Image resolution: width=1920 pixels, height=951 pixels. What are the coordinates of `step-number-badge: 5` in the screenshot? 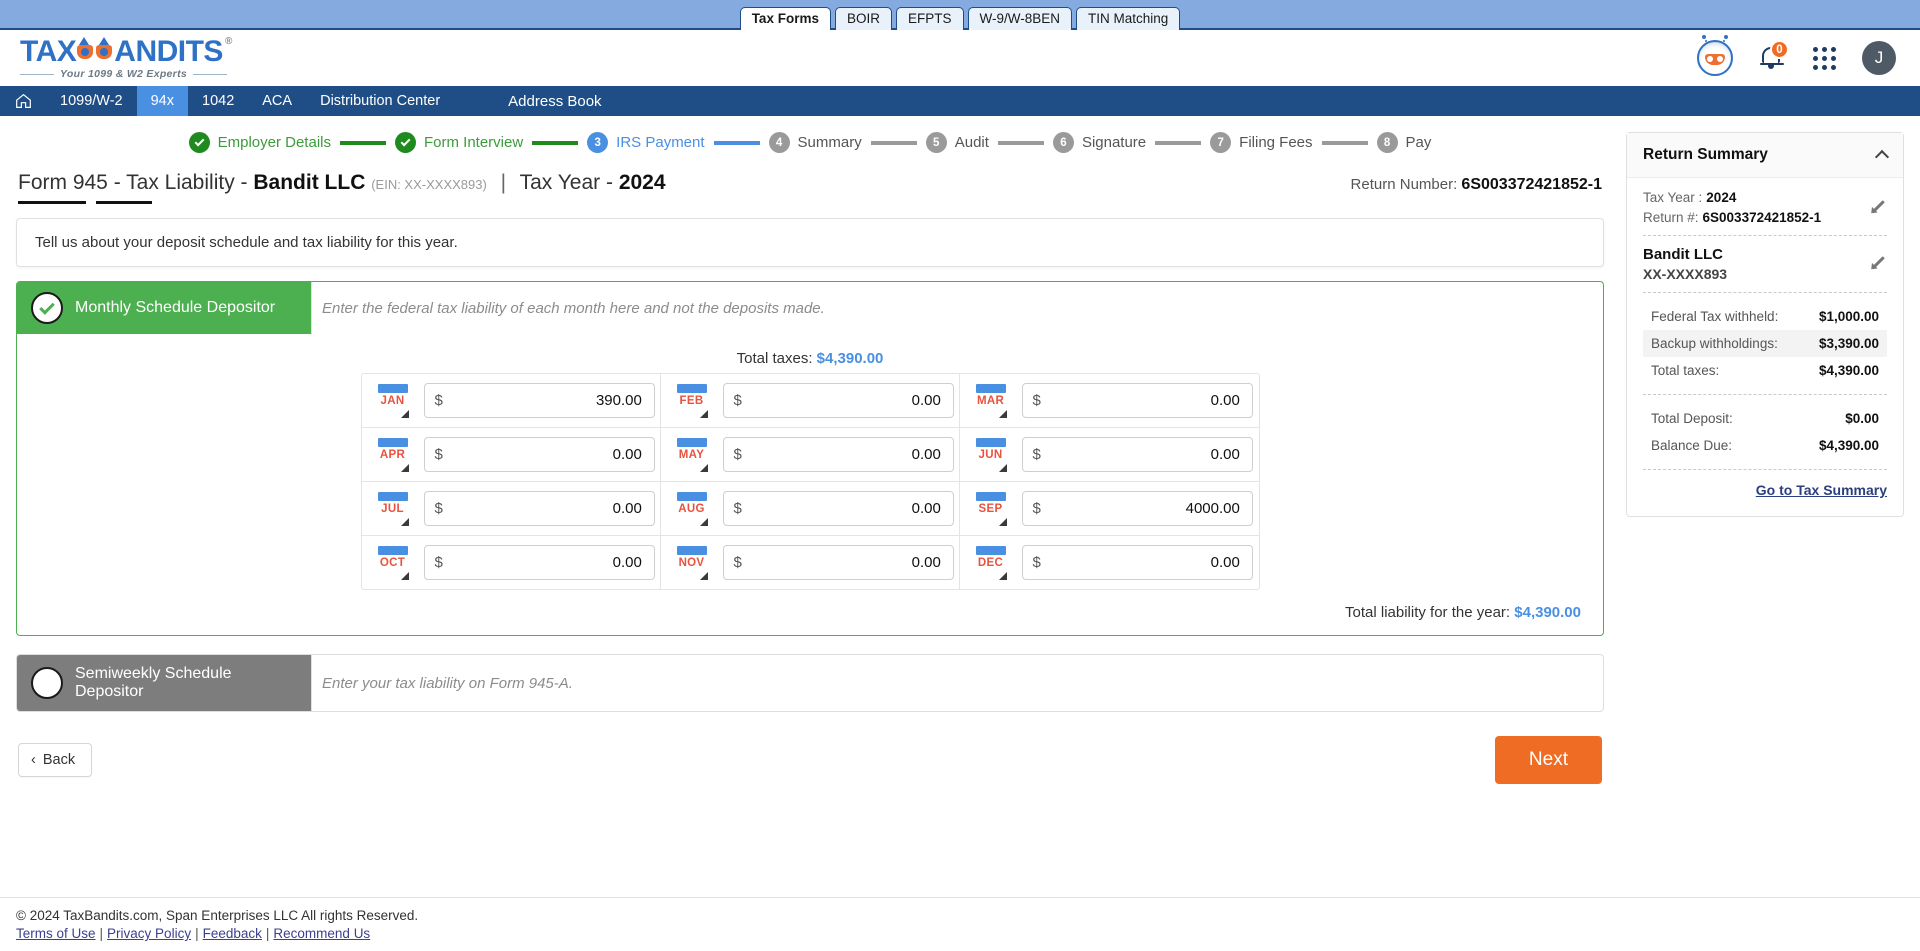 It's located at (936, 142).